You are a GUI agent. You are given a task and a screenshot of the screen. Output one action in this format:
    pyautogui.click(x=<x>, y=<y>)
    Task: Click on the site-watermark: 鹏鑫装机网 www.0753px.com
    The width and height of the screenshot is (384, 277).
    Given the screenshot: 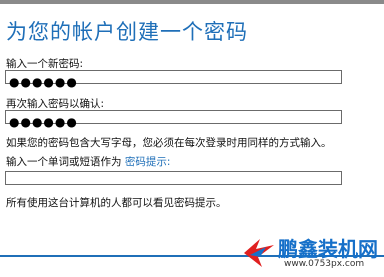 What is the action you would take?
    pyautogui.click(x=310, y=254)
    